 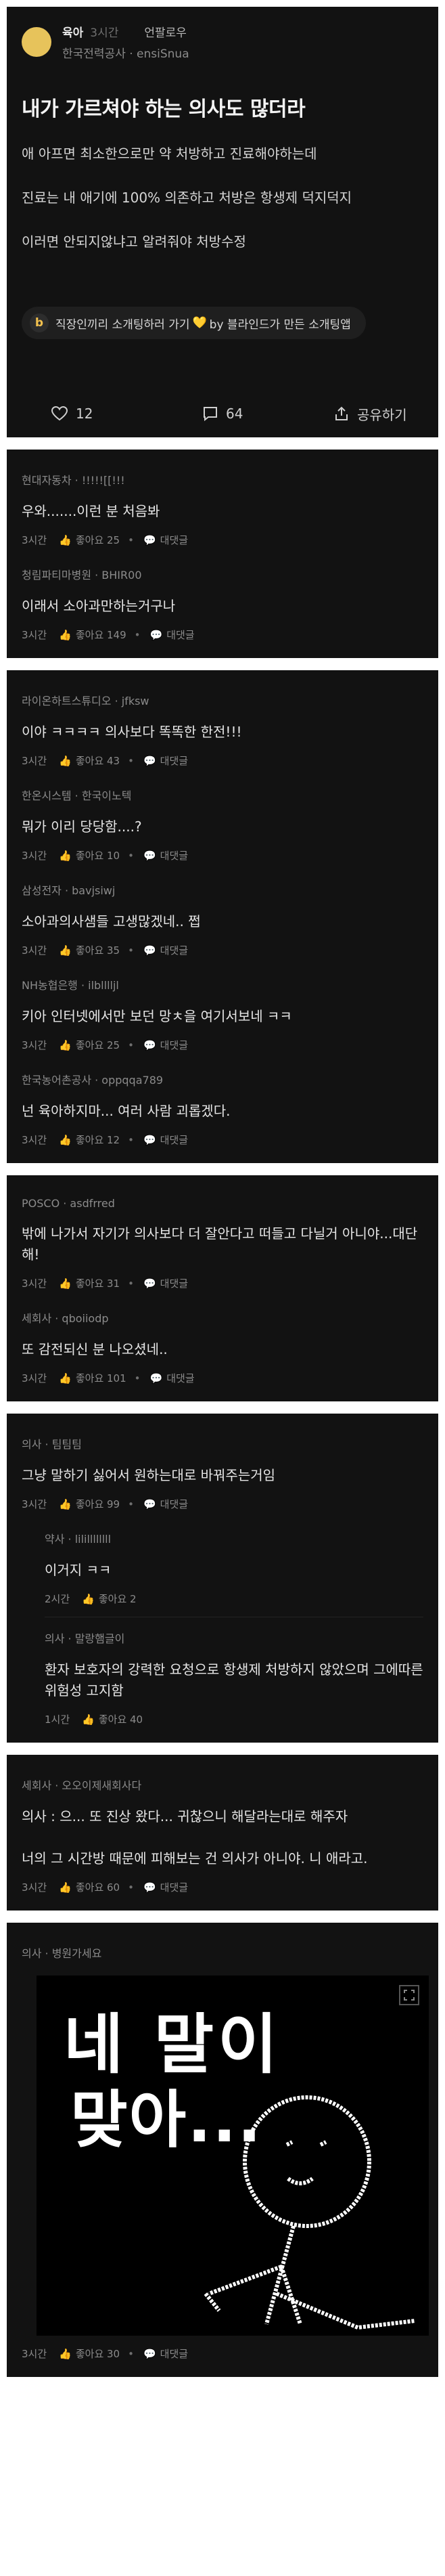 What do you see at coordinates (370, 414) in the screenshot?
I see `share-button: 공유하기` at bounding box center [370, 414].